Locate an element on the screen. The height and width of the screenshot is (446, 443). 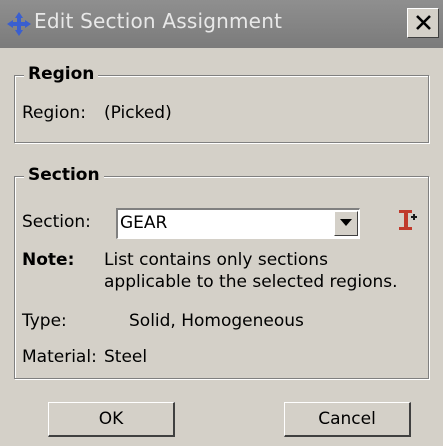
cancel-button: Cancel is located at coordinates (347, 419).